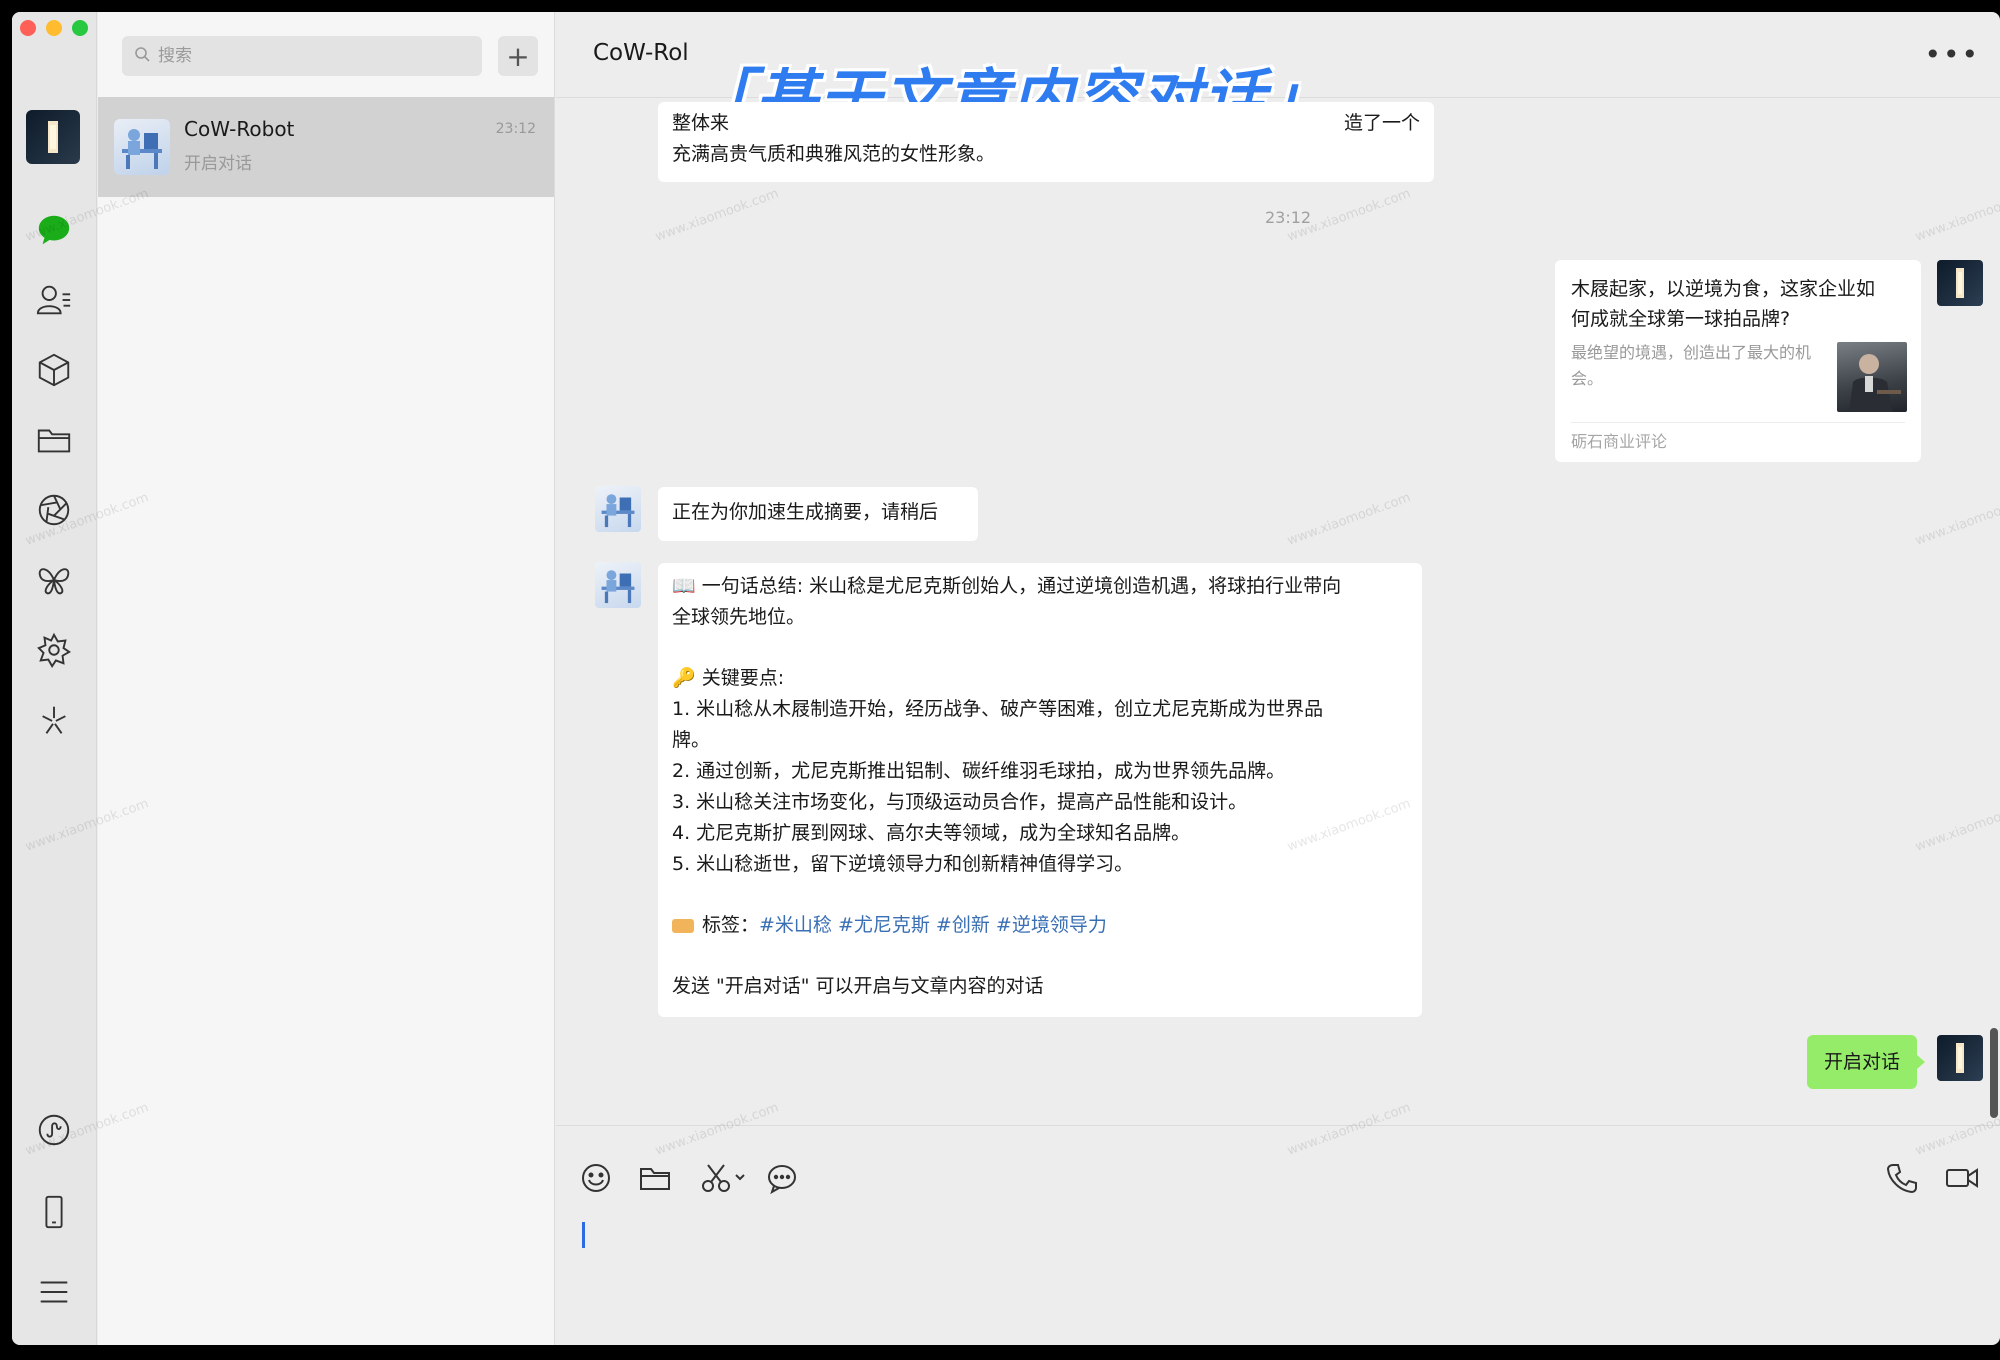  Describe the element at coordinates (1738, 422) in the screenshot. I see `card-divider` at that location.